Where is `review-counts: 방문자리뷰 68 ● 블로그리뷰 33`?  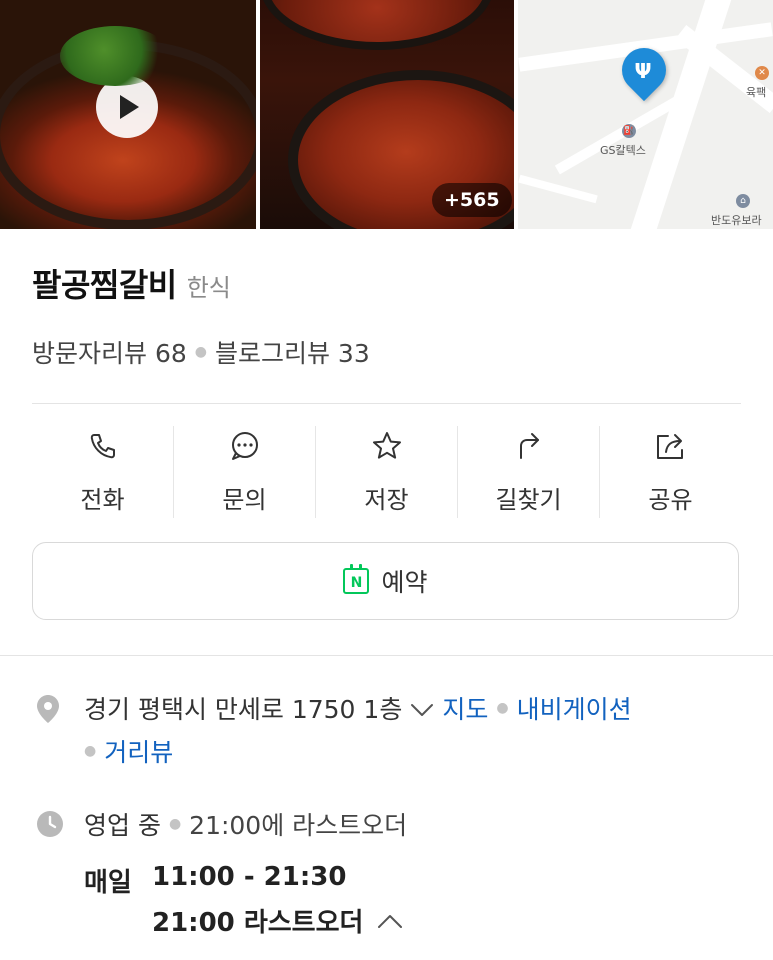 review-counts: 방문자리뷰 68 ● 블로그리뷰 33 is located at coordinates (201, 352).